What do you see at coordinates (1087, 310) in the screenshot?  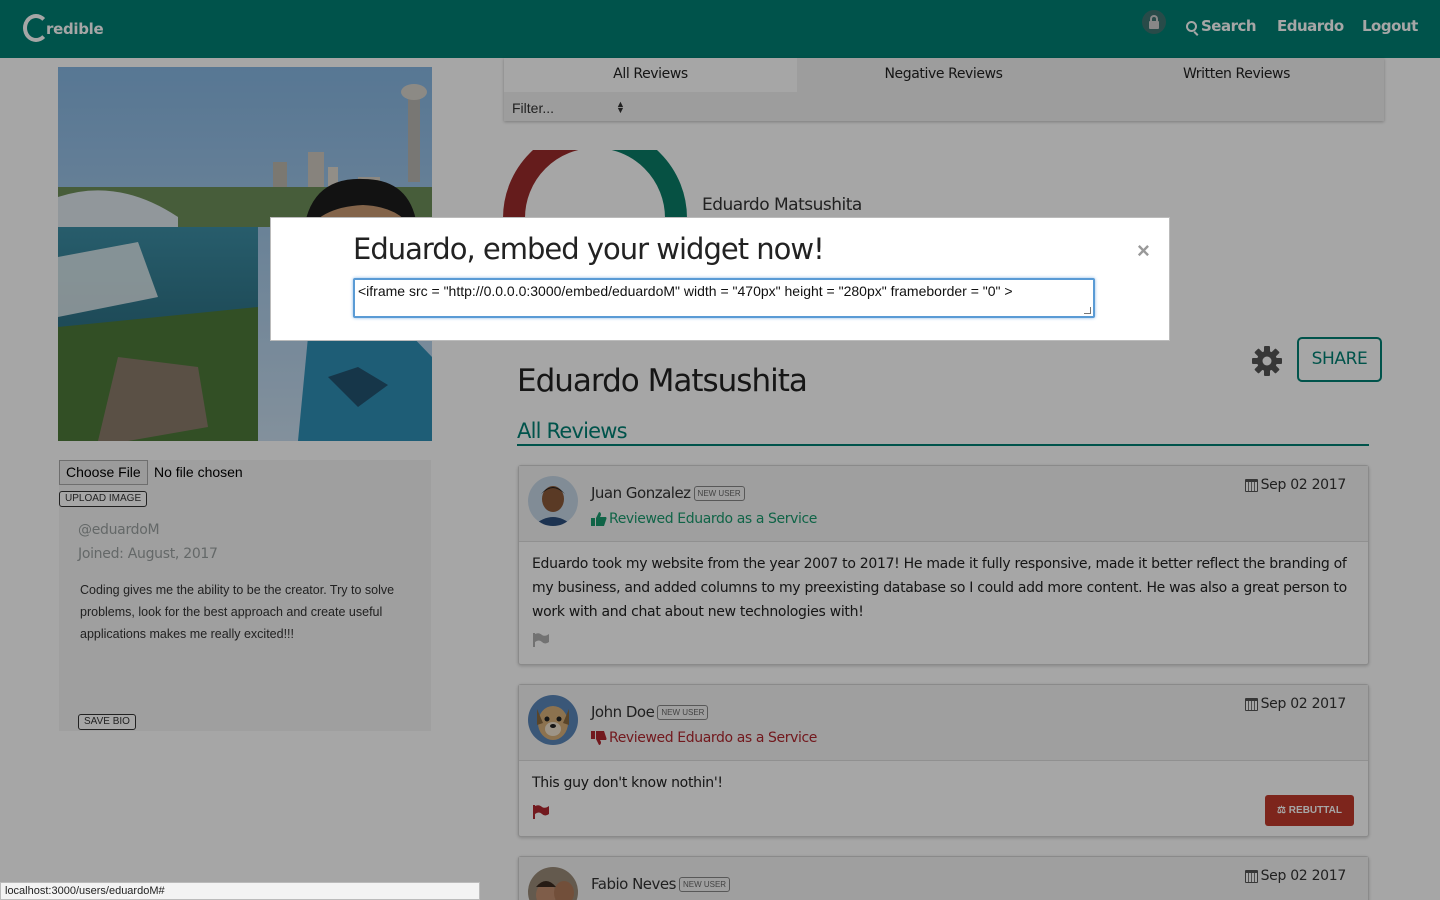 I see `resize-handle` at bounding box center [1087, 310].